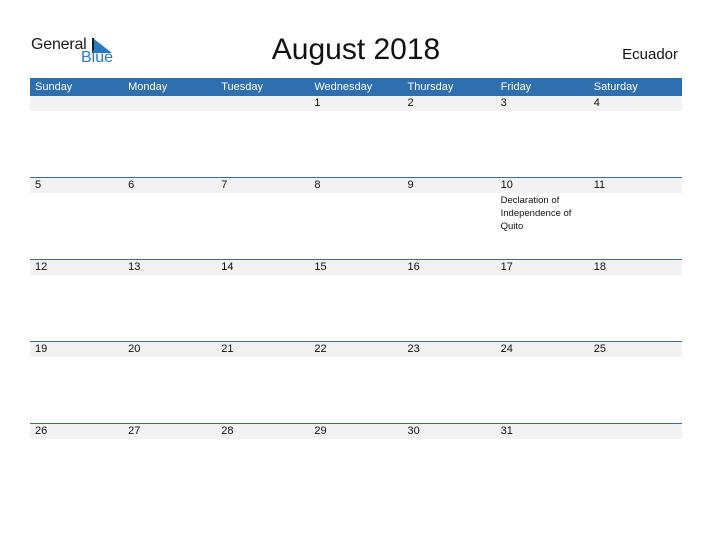 This screenshot has width=712, height=550. Describe the element at coordinates (227, 267) in the screenshot. I see `day-number: 14` at that location.